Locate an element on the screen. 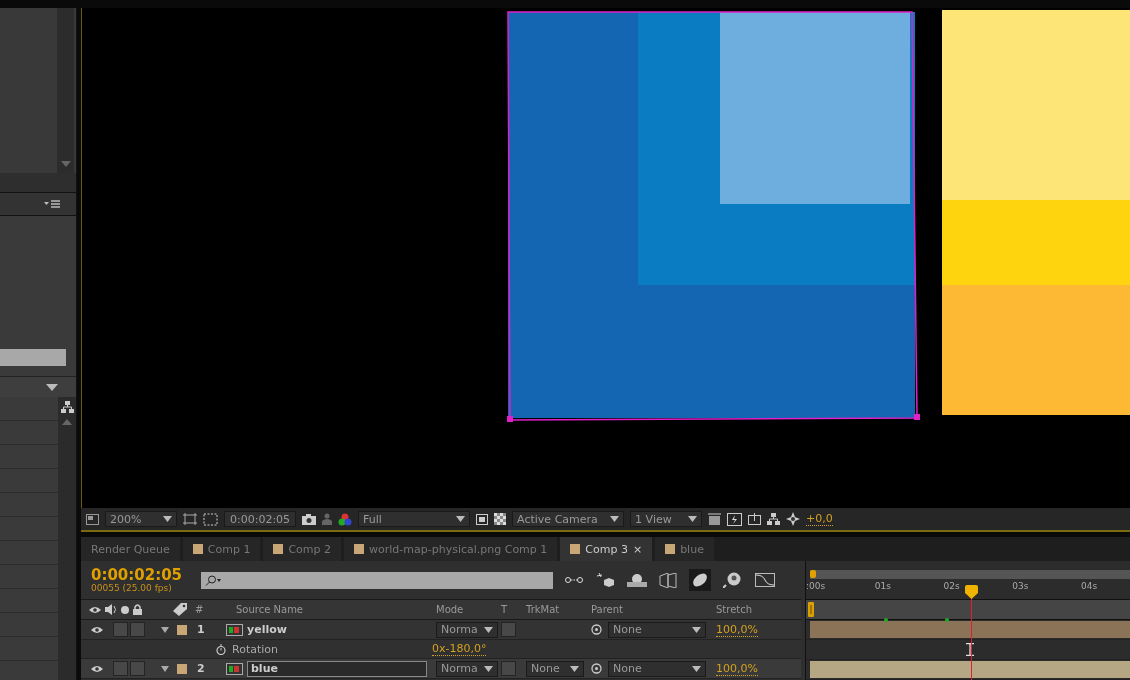 The width and height of the screenshot is (1130, 680). text-cursor-icon is located at coordinates (970, 649).